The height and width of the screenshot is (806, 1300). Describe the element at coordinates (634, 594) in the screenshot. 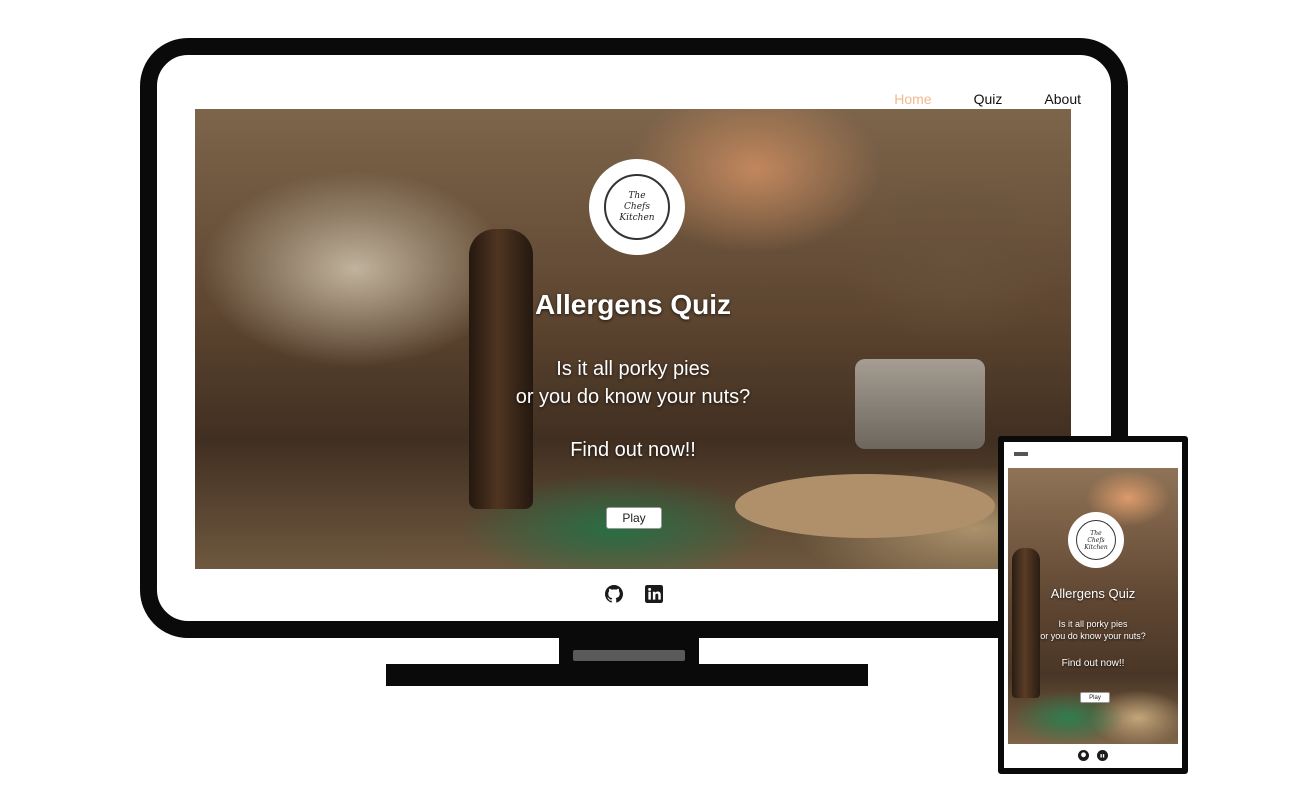

I see `footer-social-links` at that location.